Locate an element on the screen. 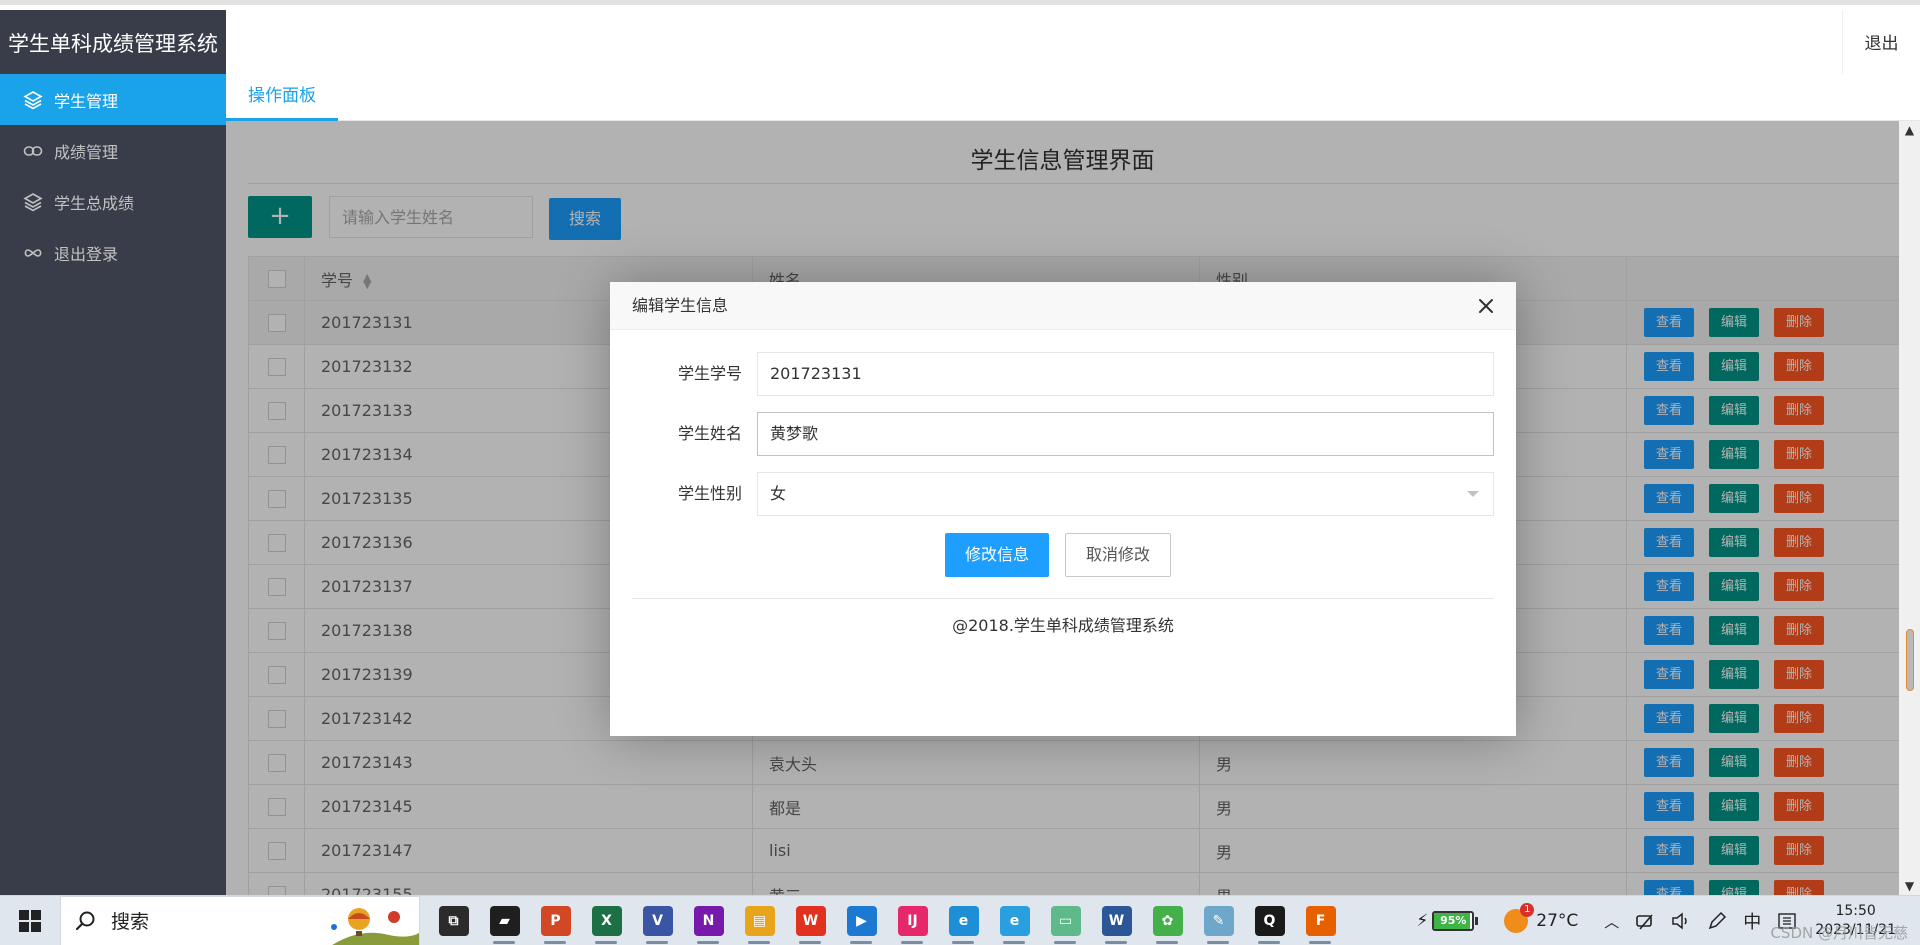 The height and width of the screenshot is (945, 1920). windows-logo-icon is located at coordinates (30, 920).